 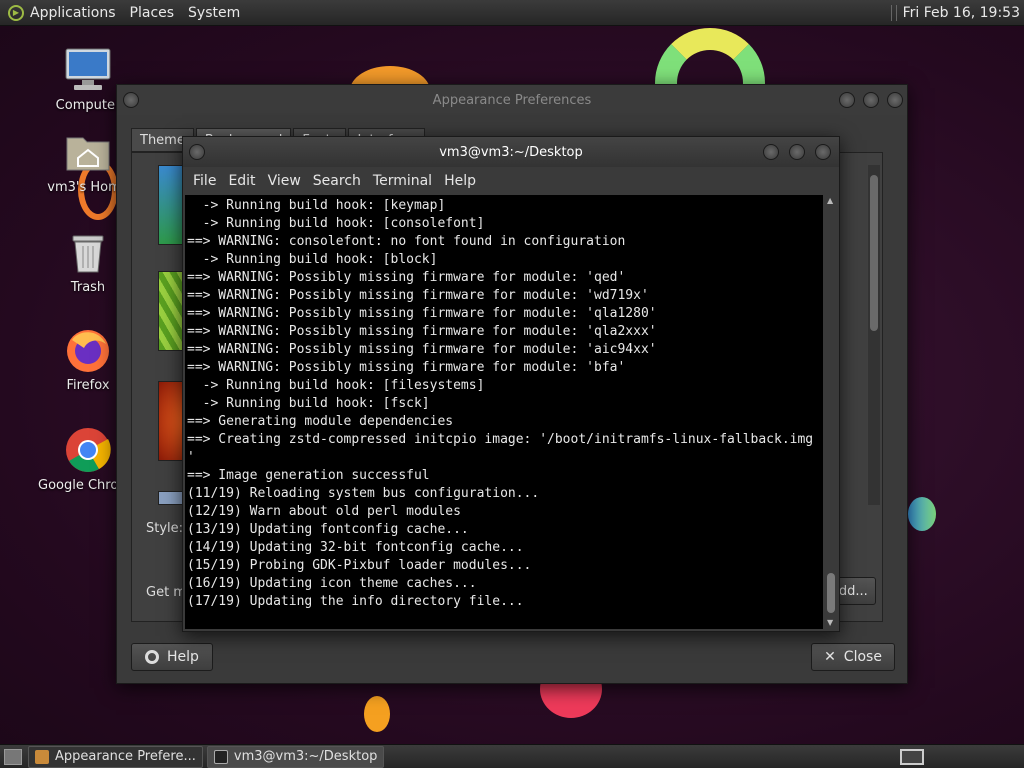 I want to click on scroll-up-icon: ▲, so click(x=831, y=201).